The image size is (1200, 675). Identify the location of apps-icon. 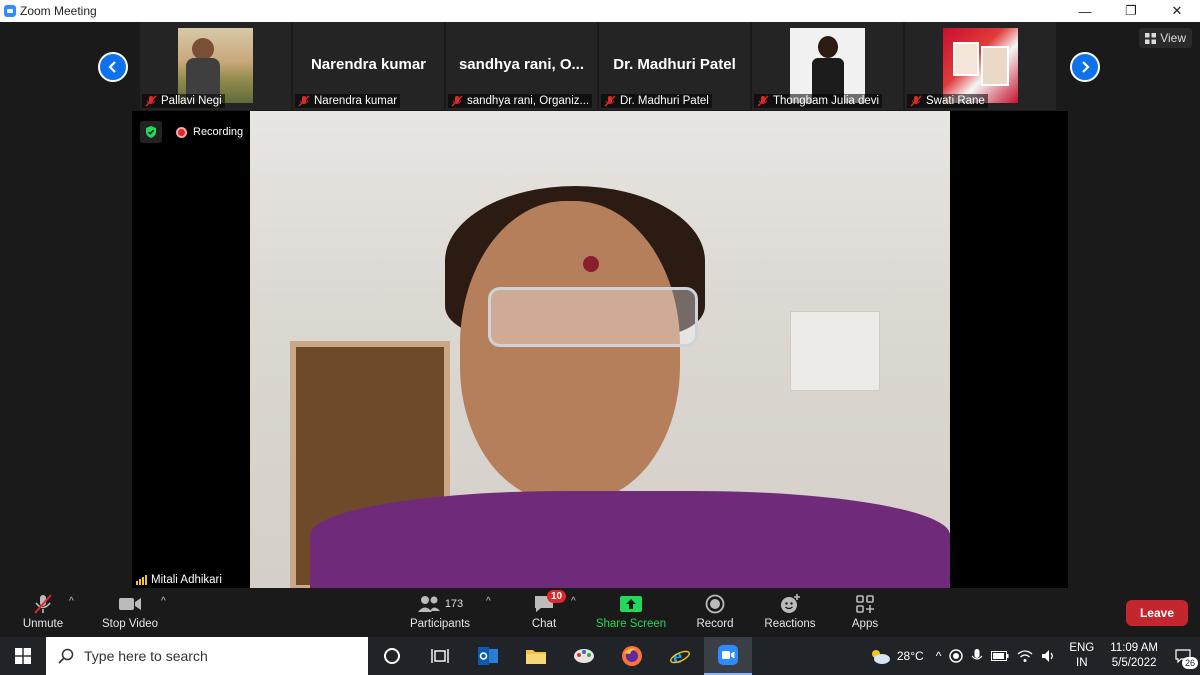
(865, 604).